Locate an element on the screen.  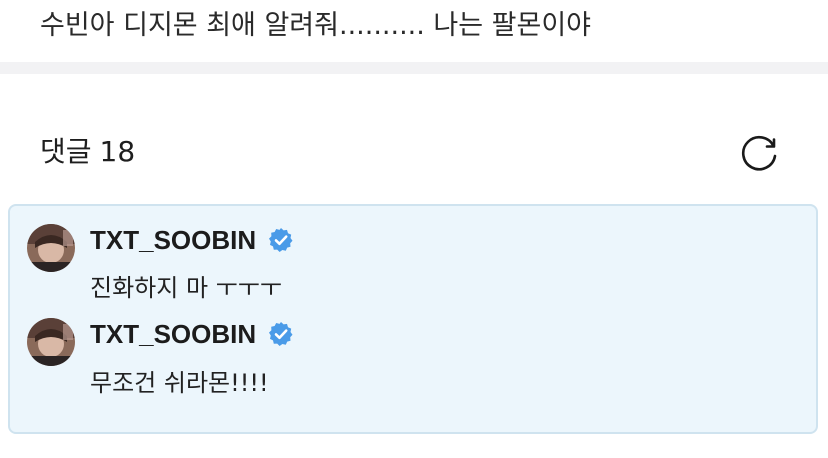
reply-text: 진화하지 마 ㅜㅜㅜ is located at coordinates (186, 288).